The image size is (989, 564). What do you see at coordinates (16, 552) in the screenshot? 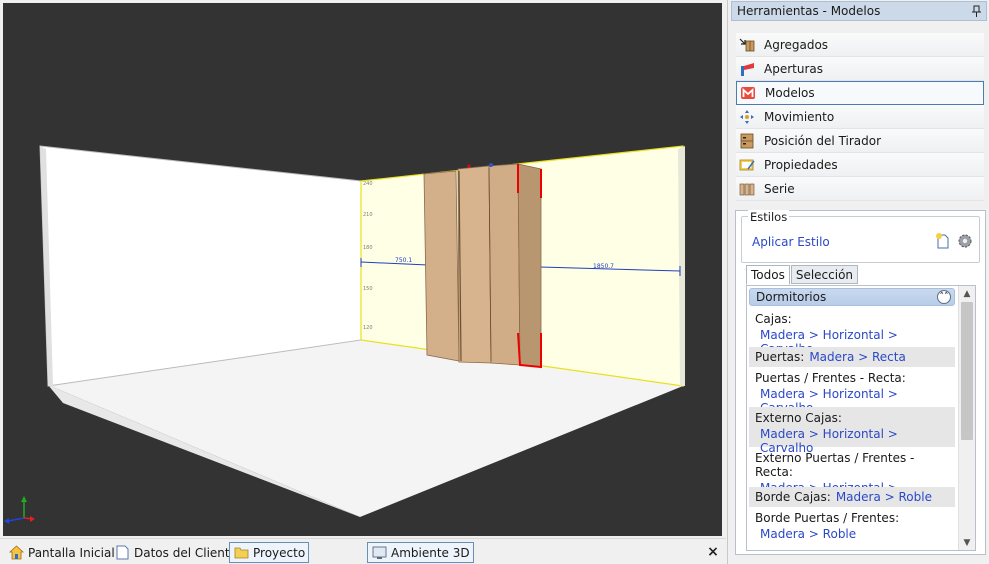
I see `home-icon` at bounding box center [16, 552].